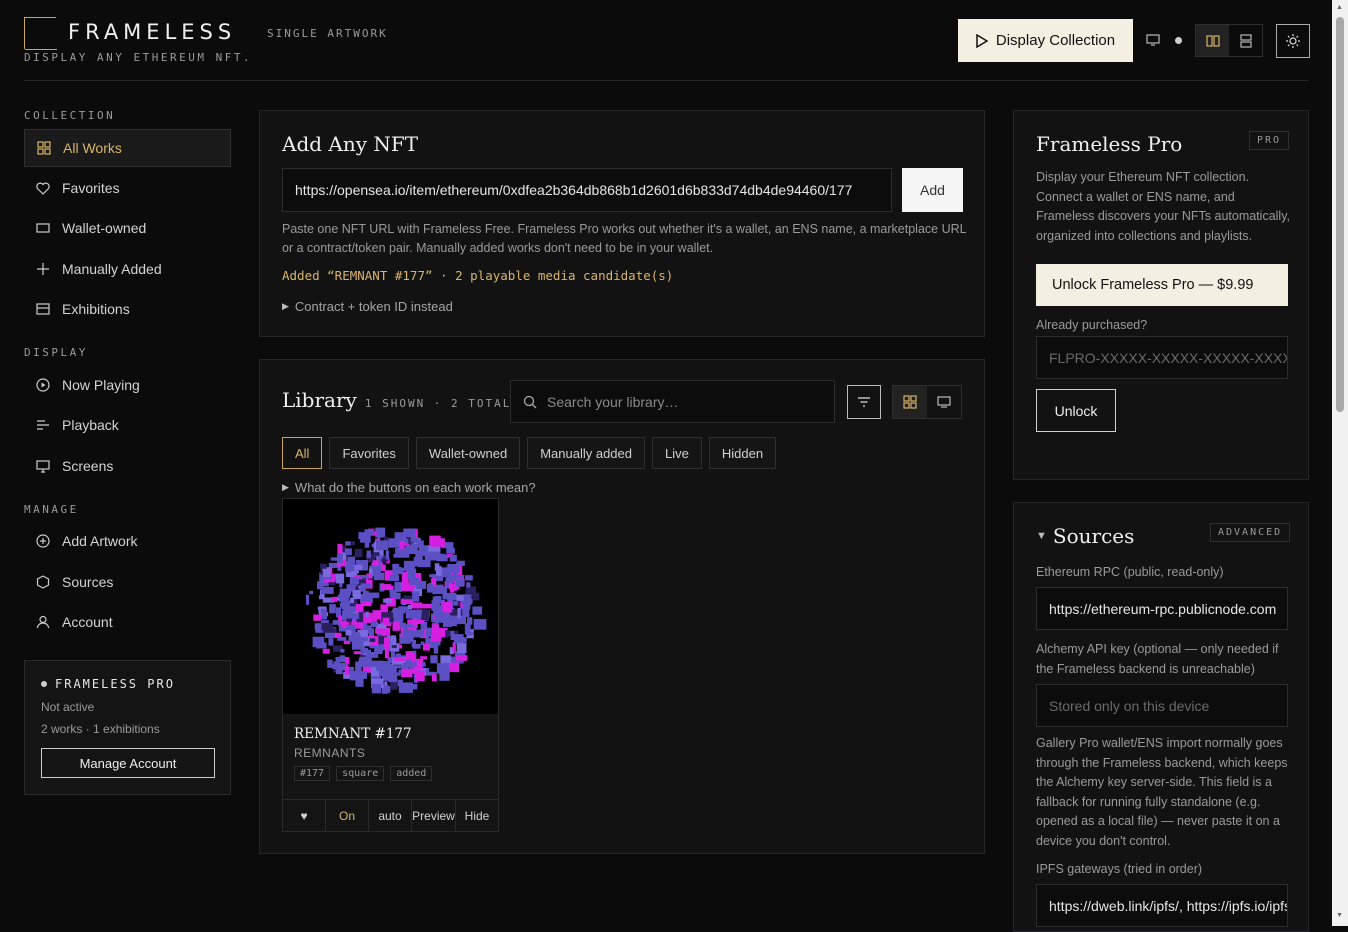 The width and height of the screenshot is (1348, 932). I want to click on add-nft-button: Add, so click(932, 190).